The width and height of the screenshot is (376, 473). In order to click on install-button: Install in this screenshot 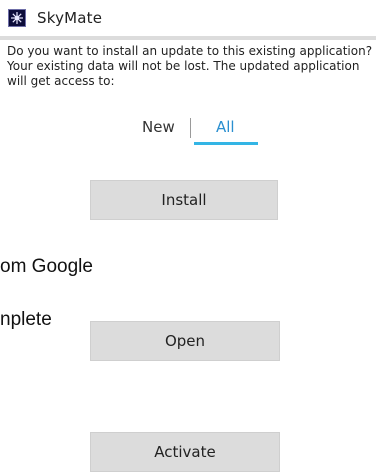, I will do `click(184, 200)`.